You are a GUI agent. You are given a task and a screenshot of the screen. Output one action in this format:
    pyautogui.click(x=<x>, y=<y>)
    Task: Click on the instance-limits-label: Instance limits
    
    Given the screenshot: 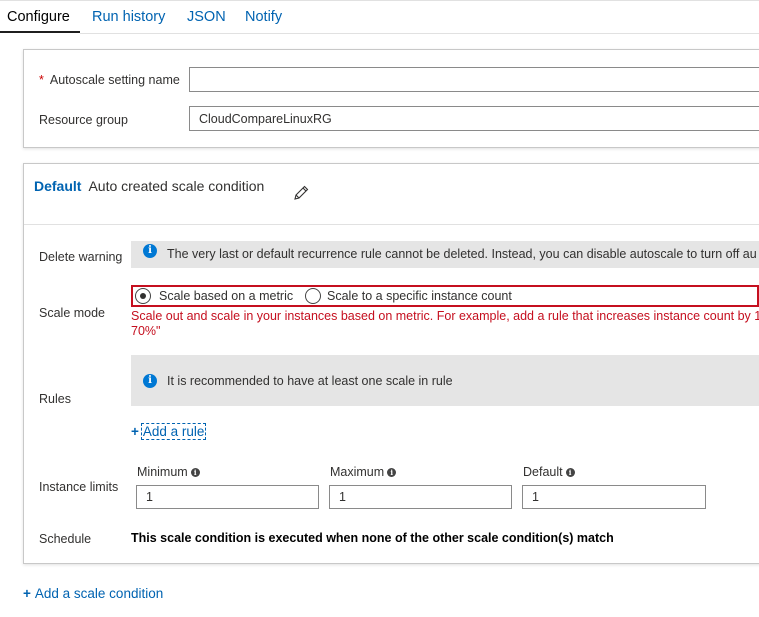 What is the action you would take?
    pyautogui.click(x=79, y=487)
    